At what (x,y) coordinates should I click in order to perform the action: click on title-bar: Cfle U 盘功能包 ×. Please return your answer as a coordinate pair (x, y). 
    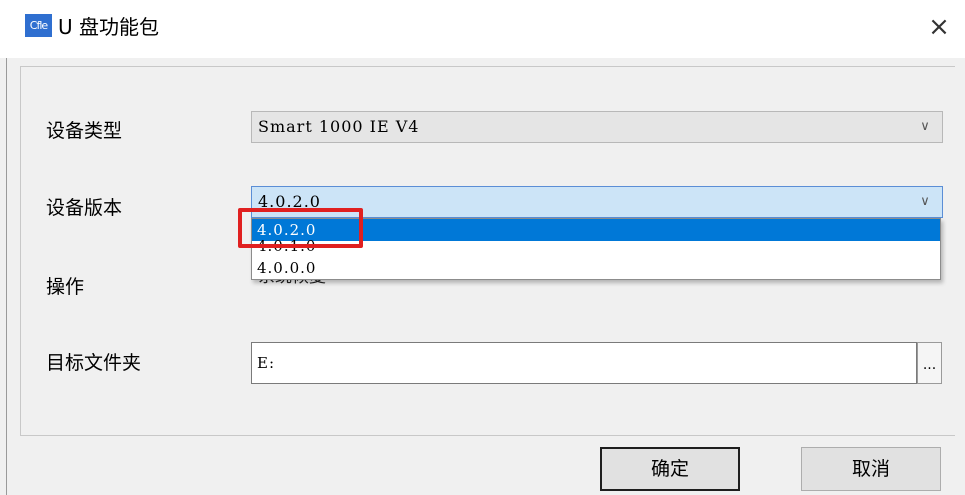
    Looking at the image, I should click on (482, 29).